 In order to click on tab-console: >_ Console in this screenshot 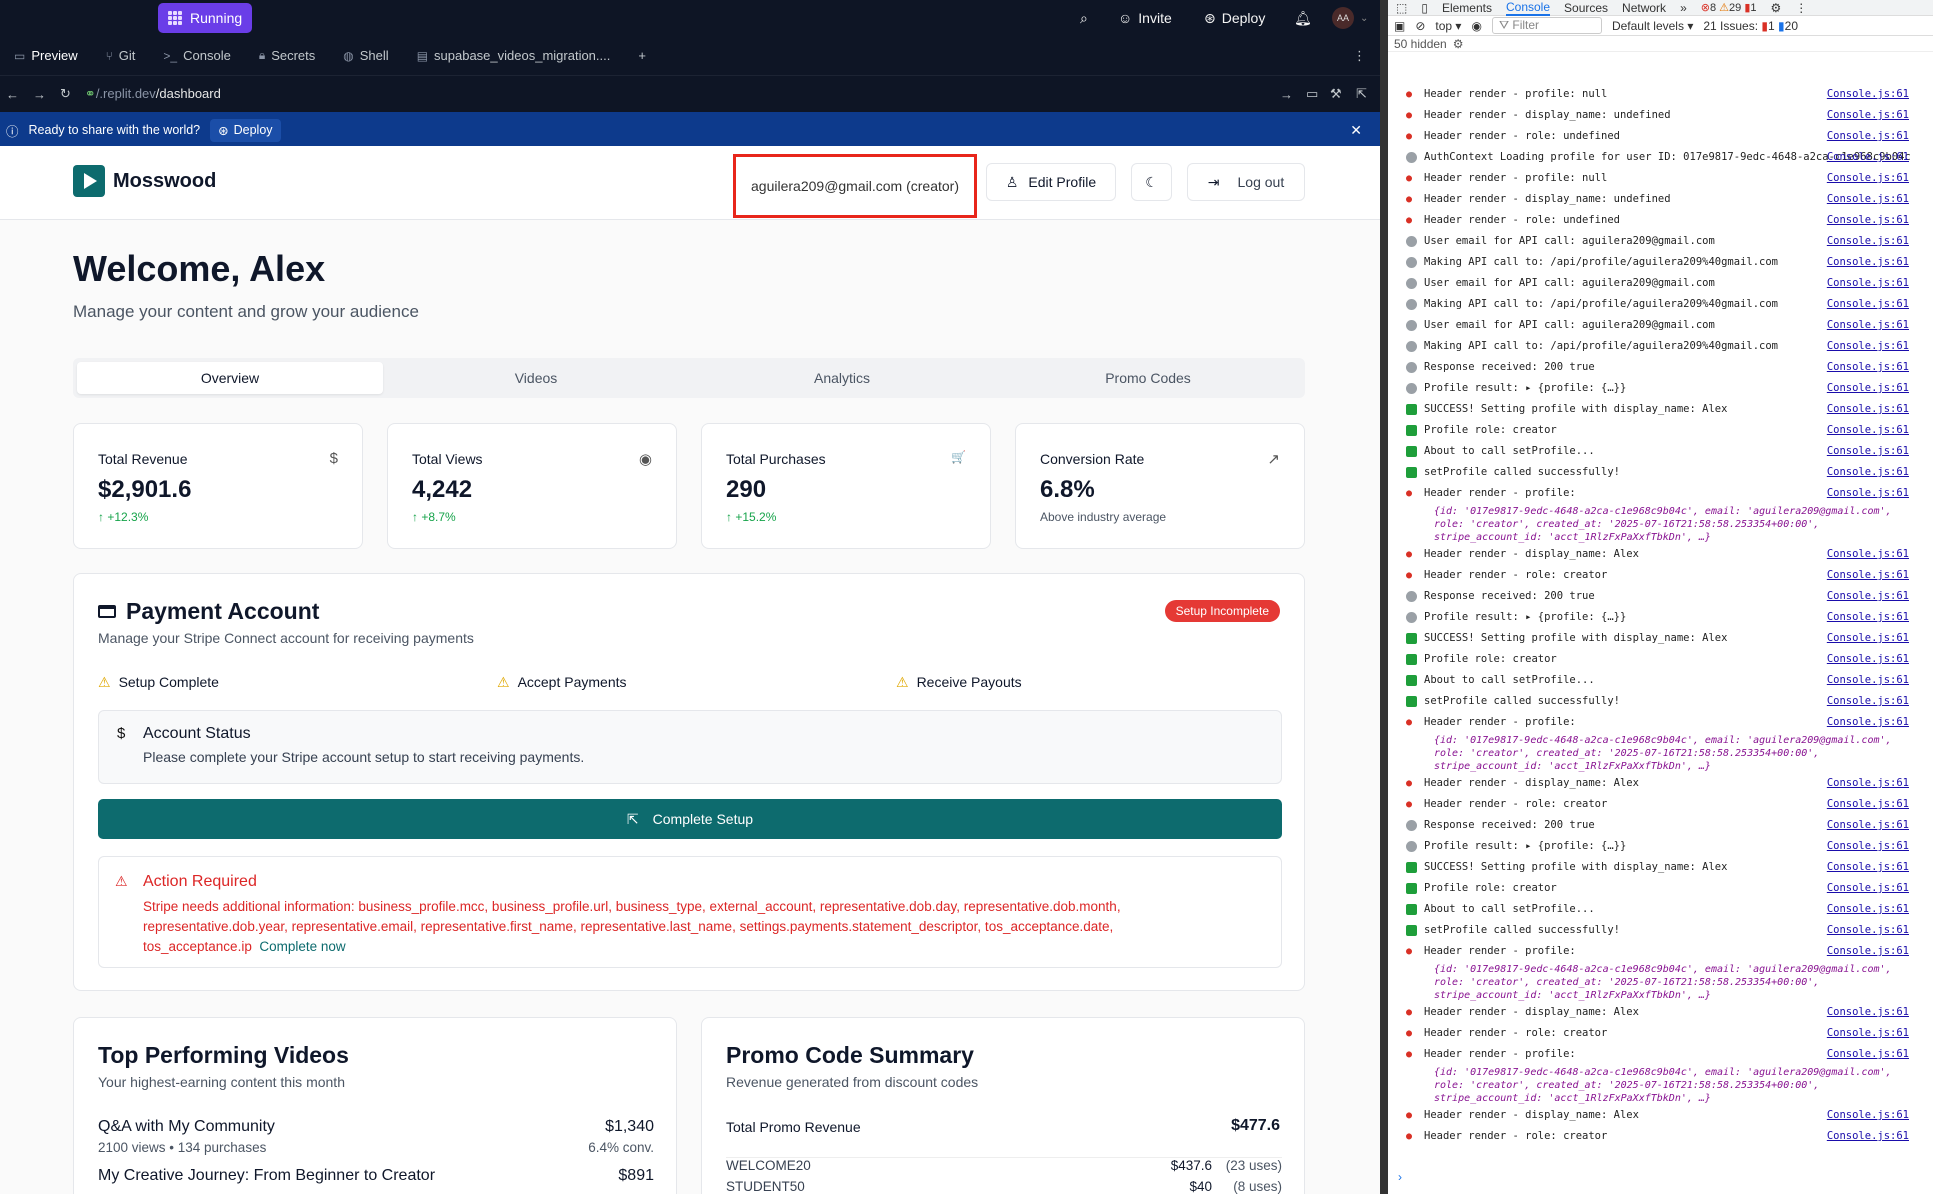, I will do `click(196, 56)`.